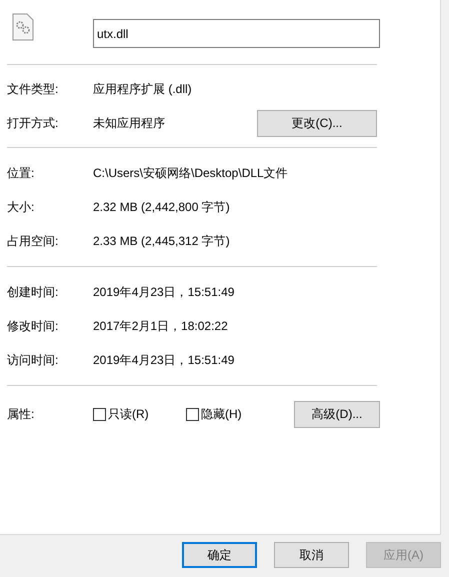  What do you see at coordinates (160, 326) in the screenshot?
I see `field-value: 2017年2月1日，18:02:22` at bounding box center [160, 326].